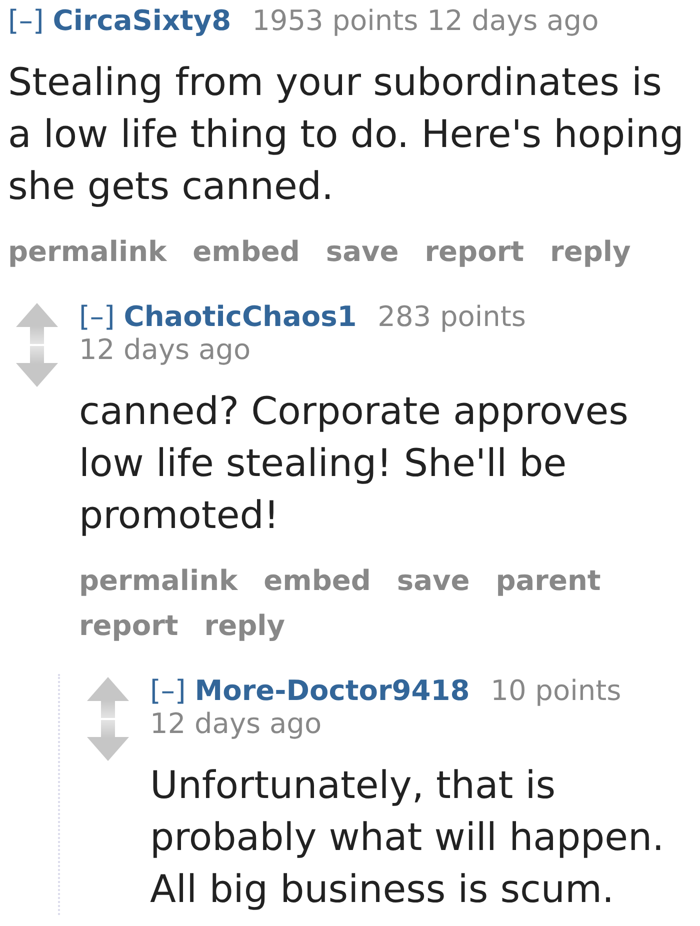  I want to click on points-text: 1953 points, so click(335, 20).